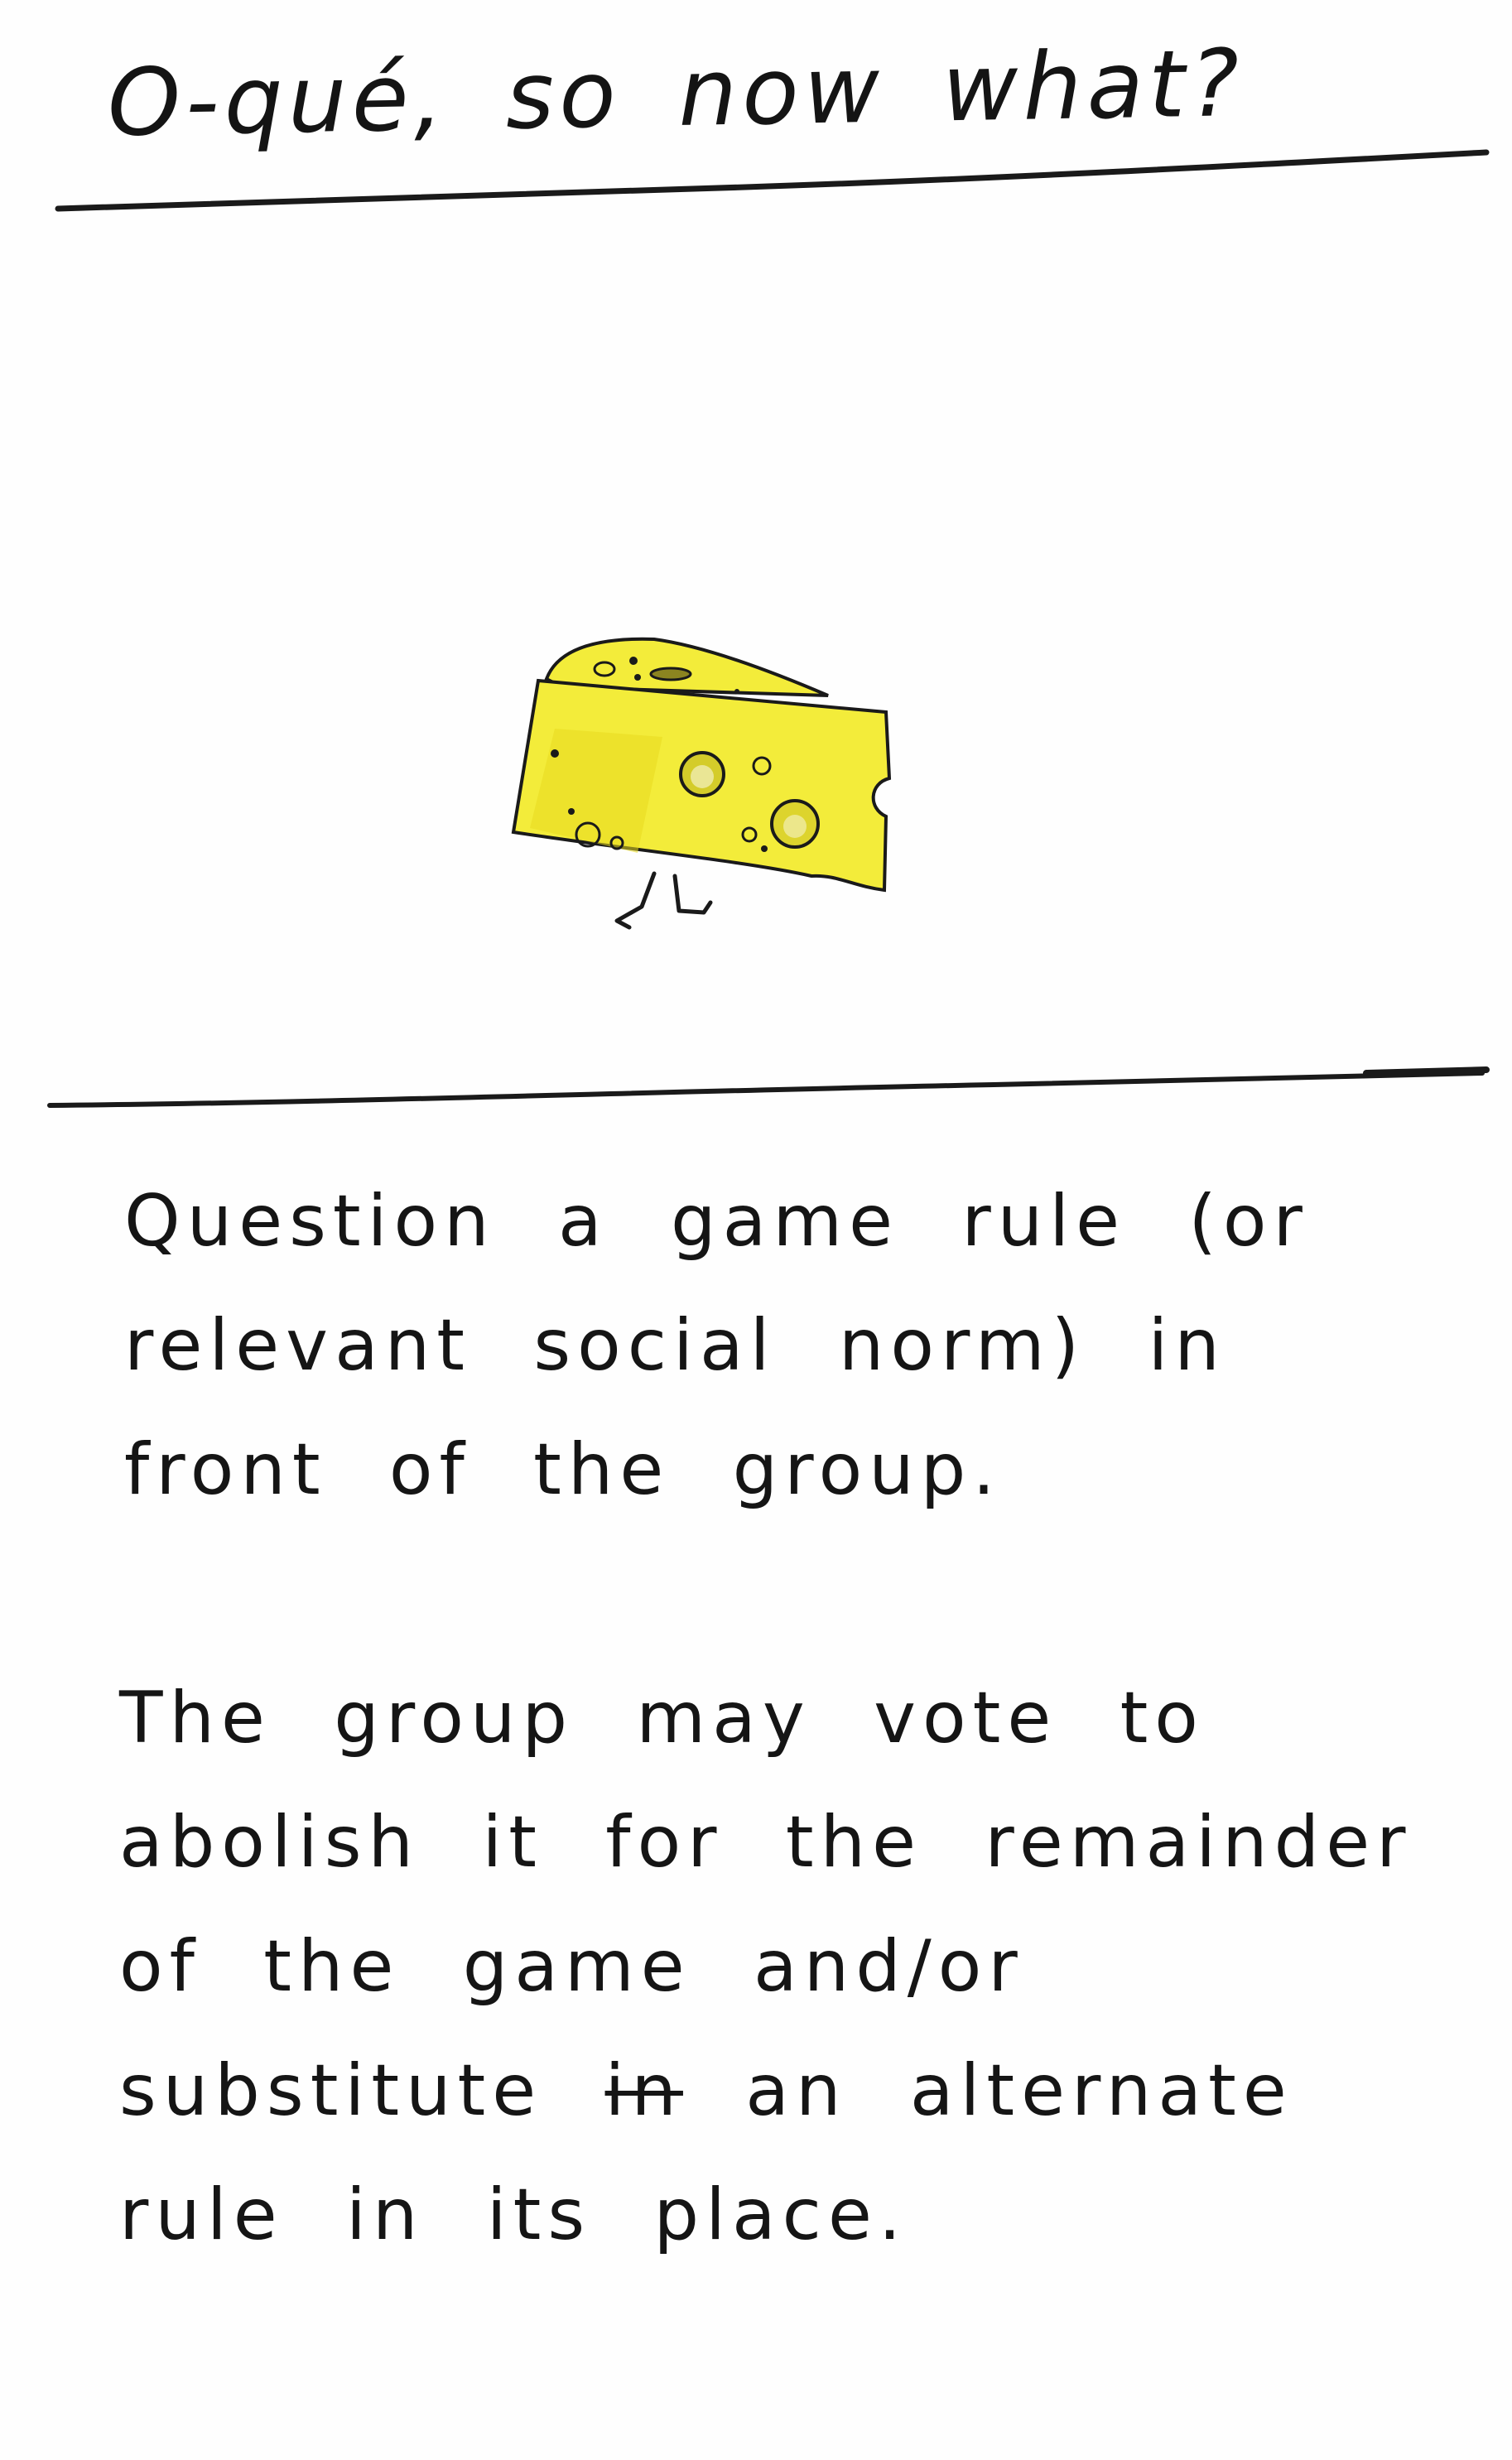 The image size is (1512, 2460). Describe the element at coordinates (712, 795) in the screenshot. I see `cheese-illustration` at that location.